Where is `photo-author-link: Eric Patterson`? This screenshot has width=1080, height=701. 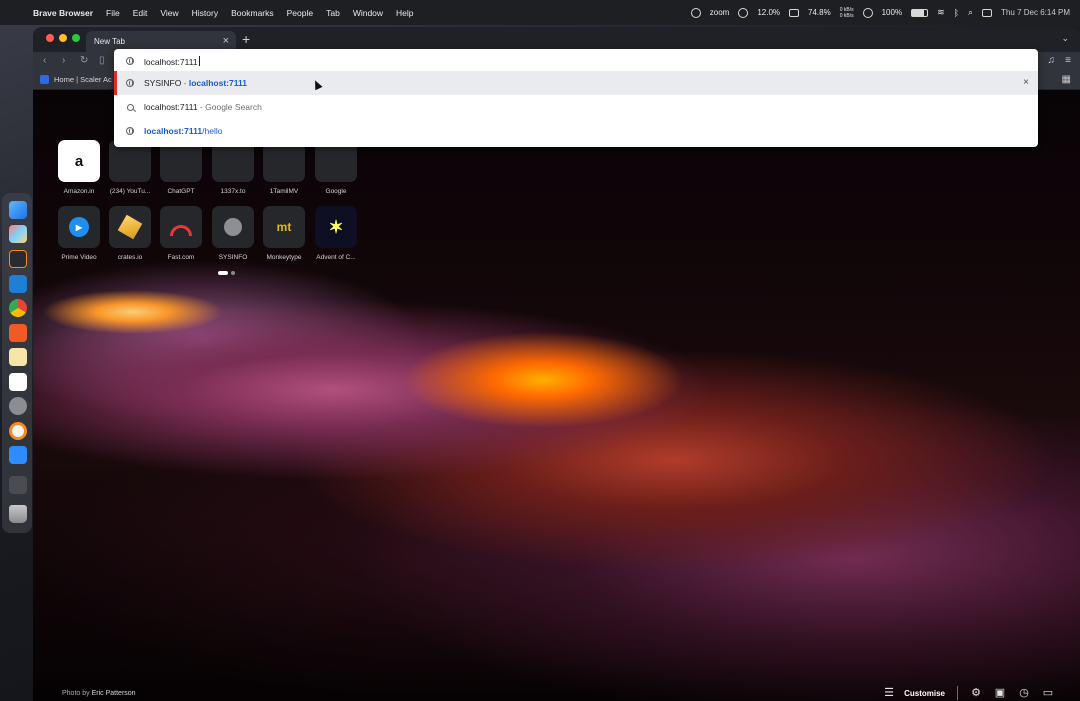 photo-author-link: Eric Patterson is located at coordinates (114, 693).